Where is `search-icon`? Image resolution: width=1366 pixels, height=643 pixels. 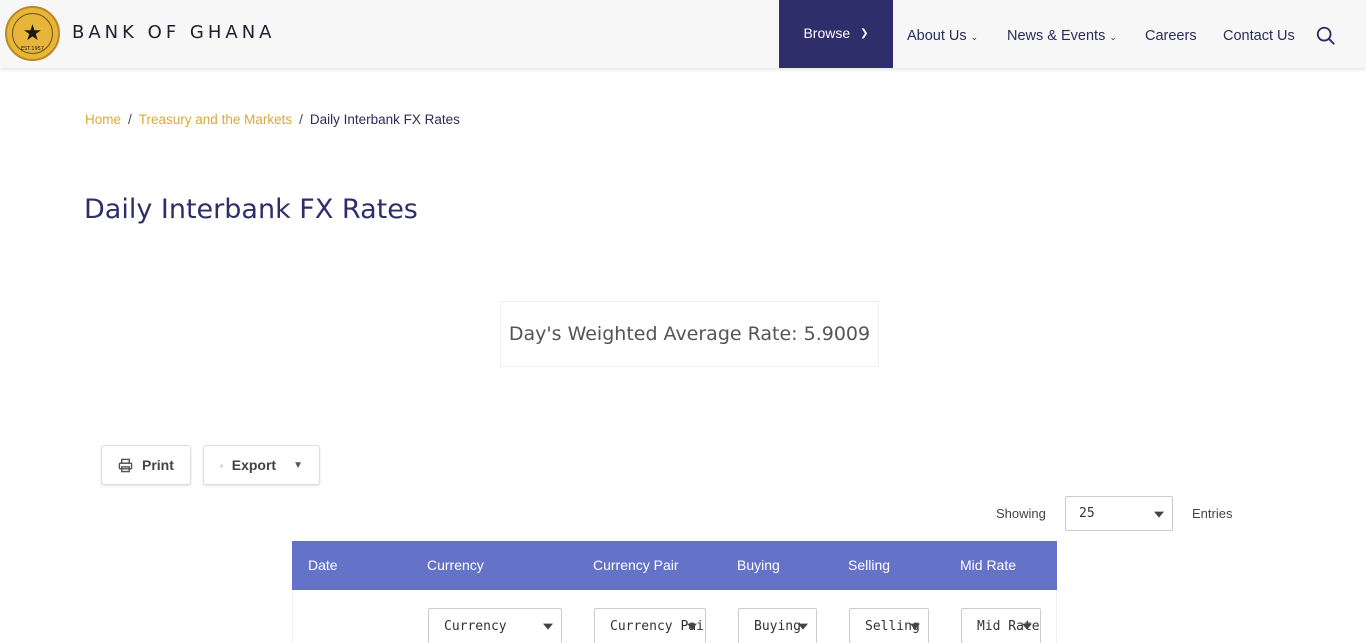 search-icon is located at coordinates (1326, 36).